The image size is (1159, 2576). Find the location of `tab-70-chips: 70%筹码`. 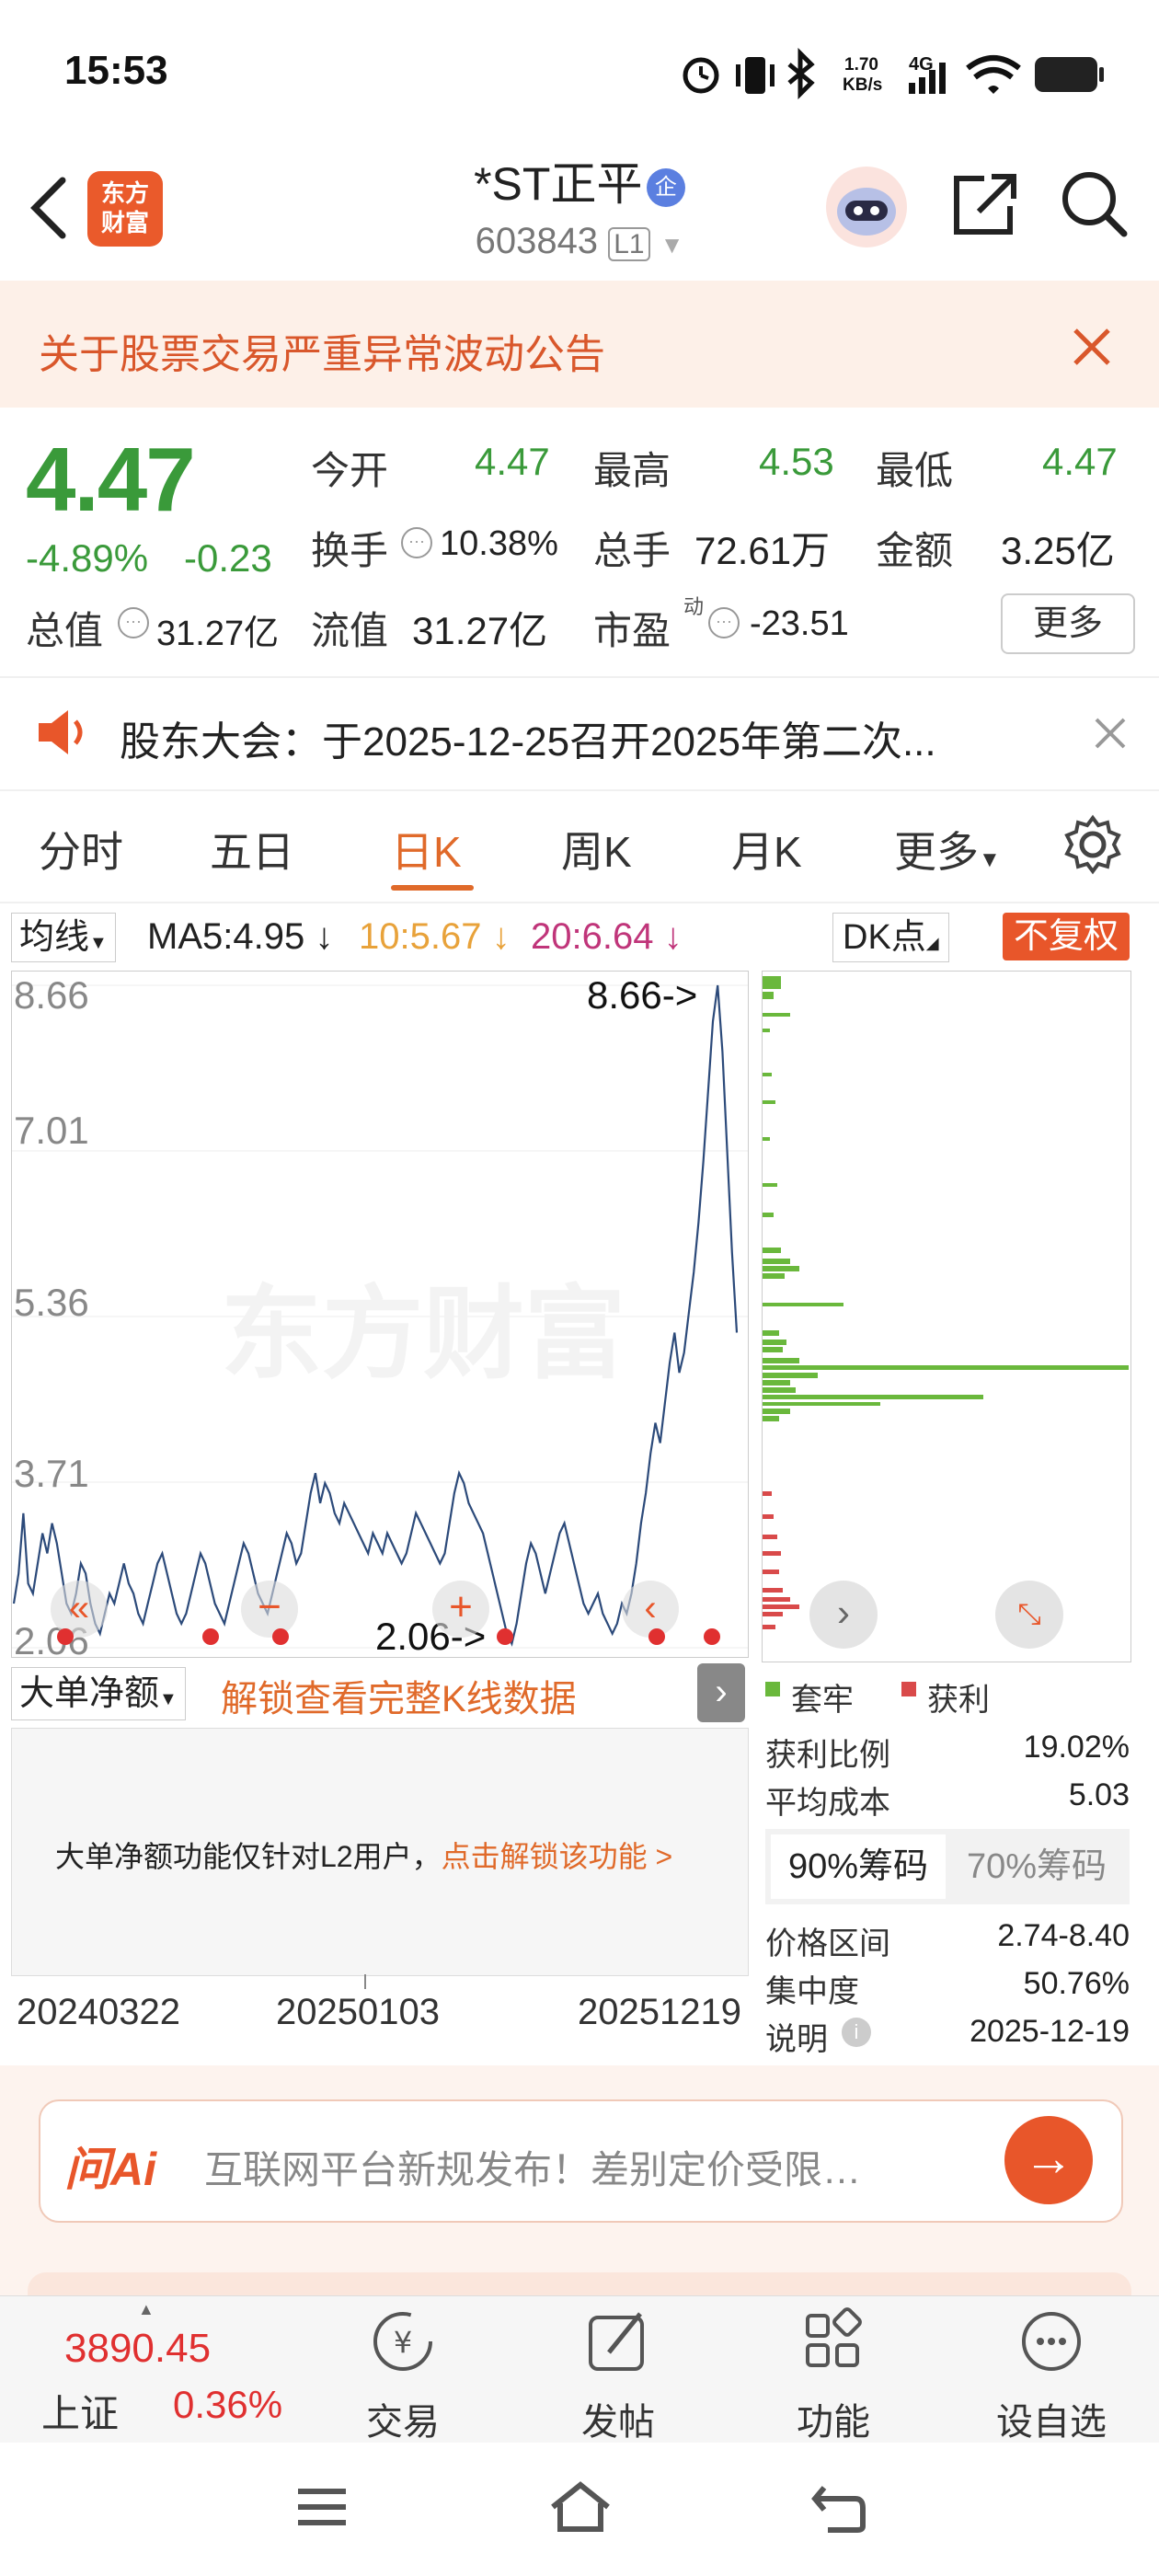

tab-70-chips: 70%筹码 is located at coordinates (1036, 1866).